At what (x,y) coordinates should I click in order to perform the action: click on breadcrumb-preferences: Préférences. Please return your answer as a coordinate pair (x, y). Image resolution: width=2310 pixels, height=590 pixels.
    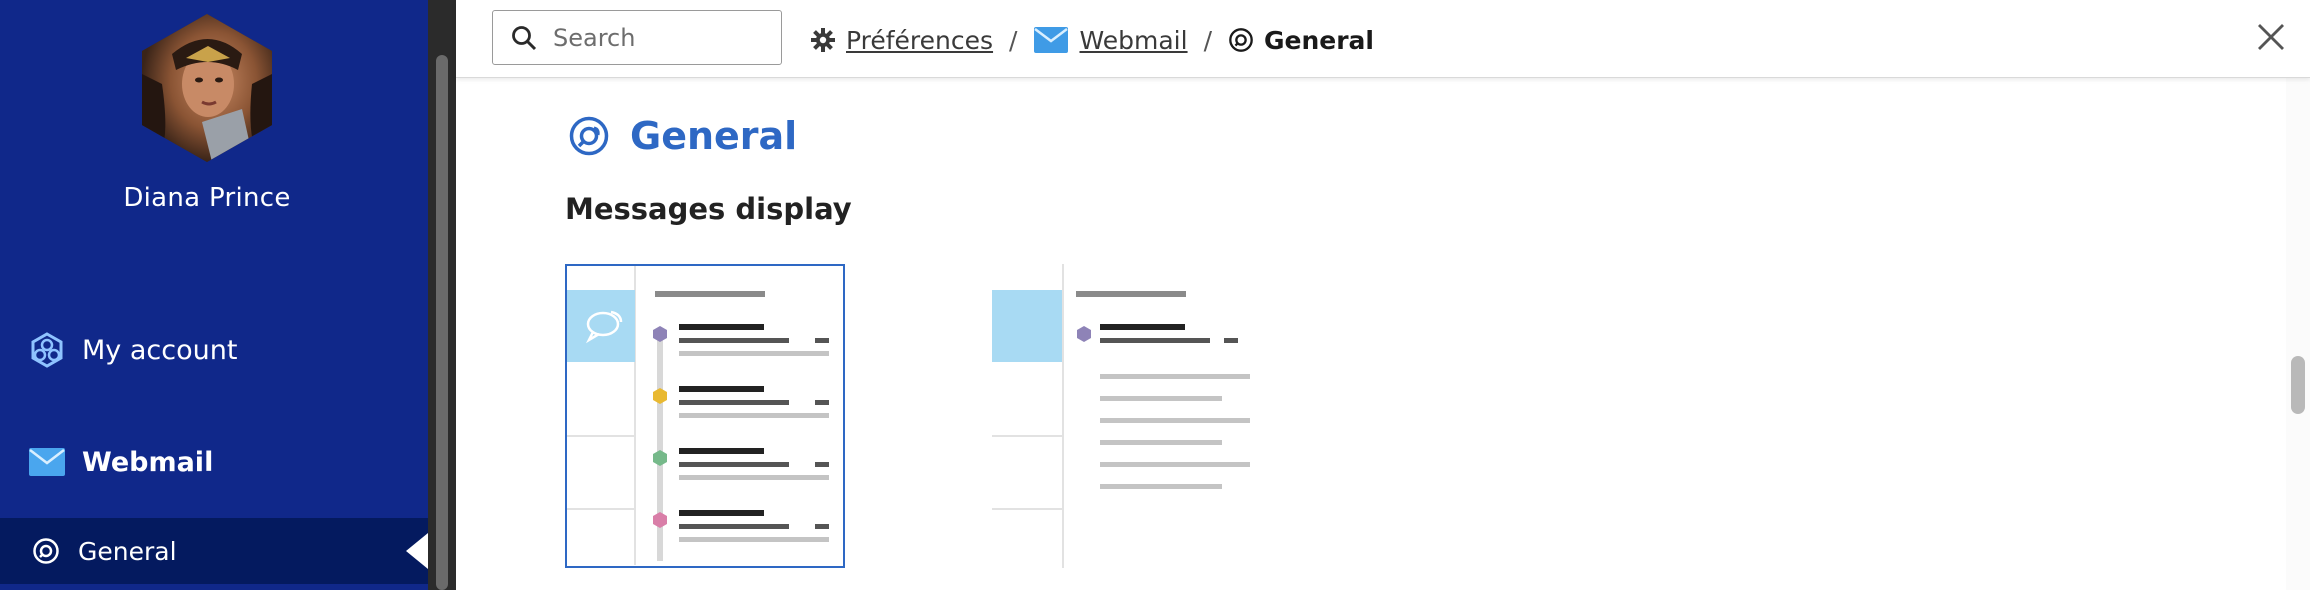
    Looking at the image, I should click on (901, 40).